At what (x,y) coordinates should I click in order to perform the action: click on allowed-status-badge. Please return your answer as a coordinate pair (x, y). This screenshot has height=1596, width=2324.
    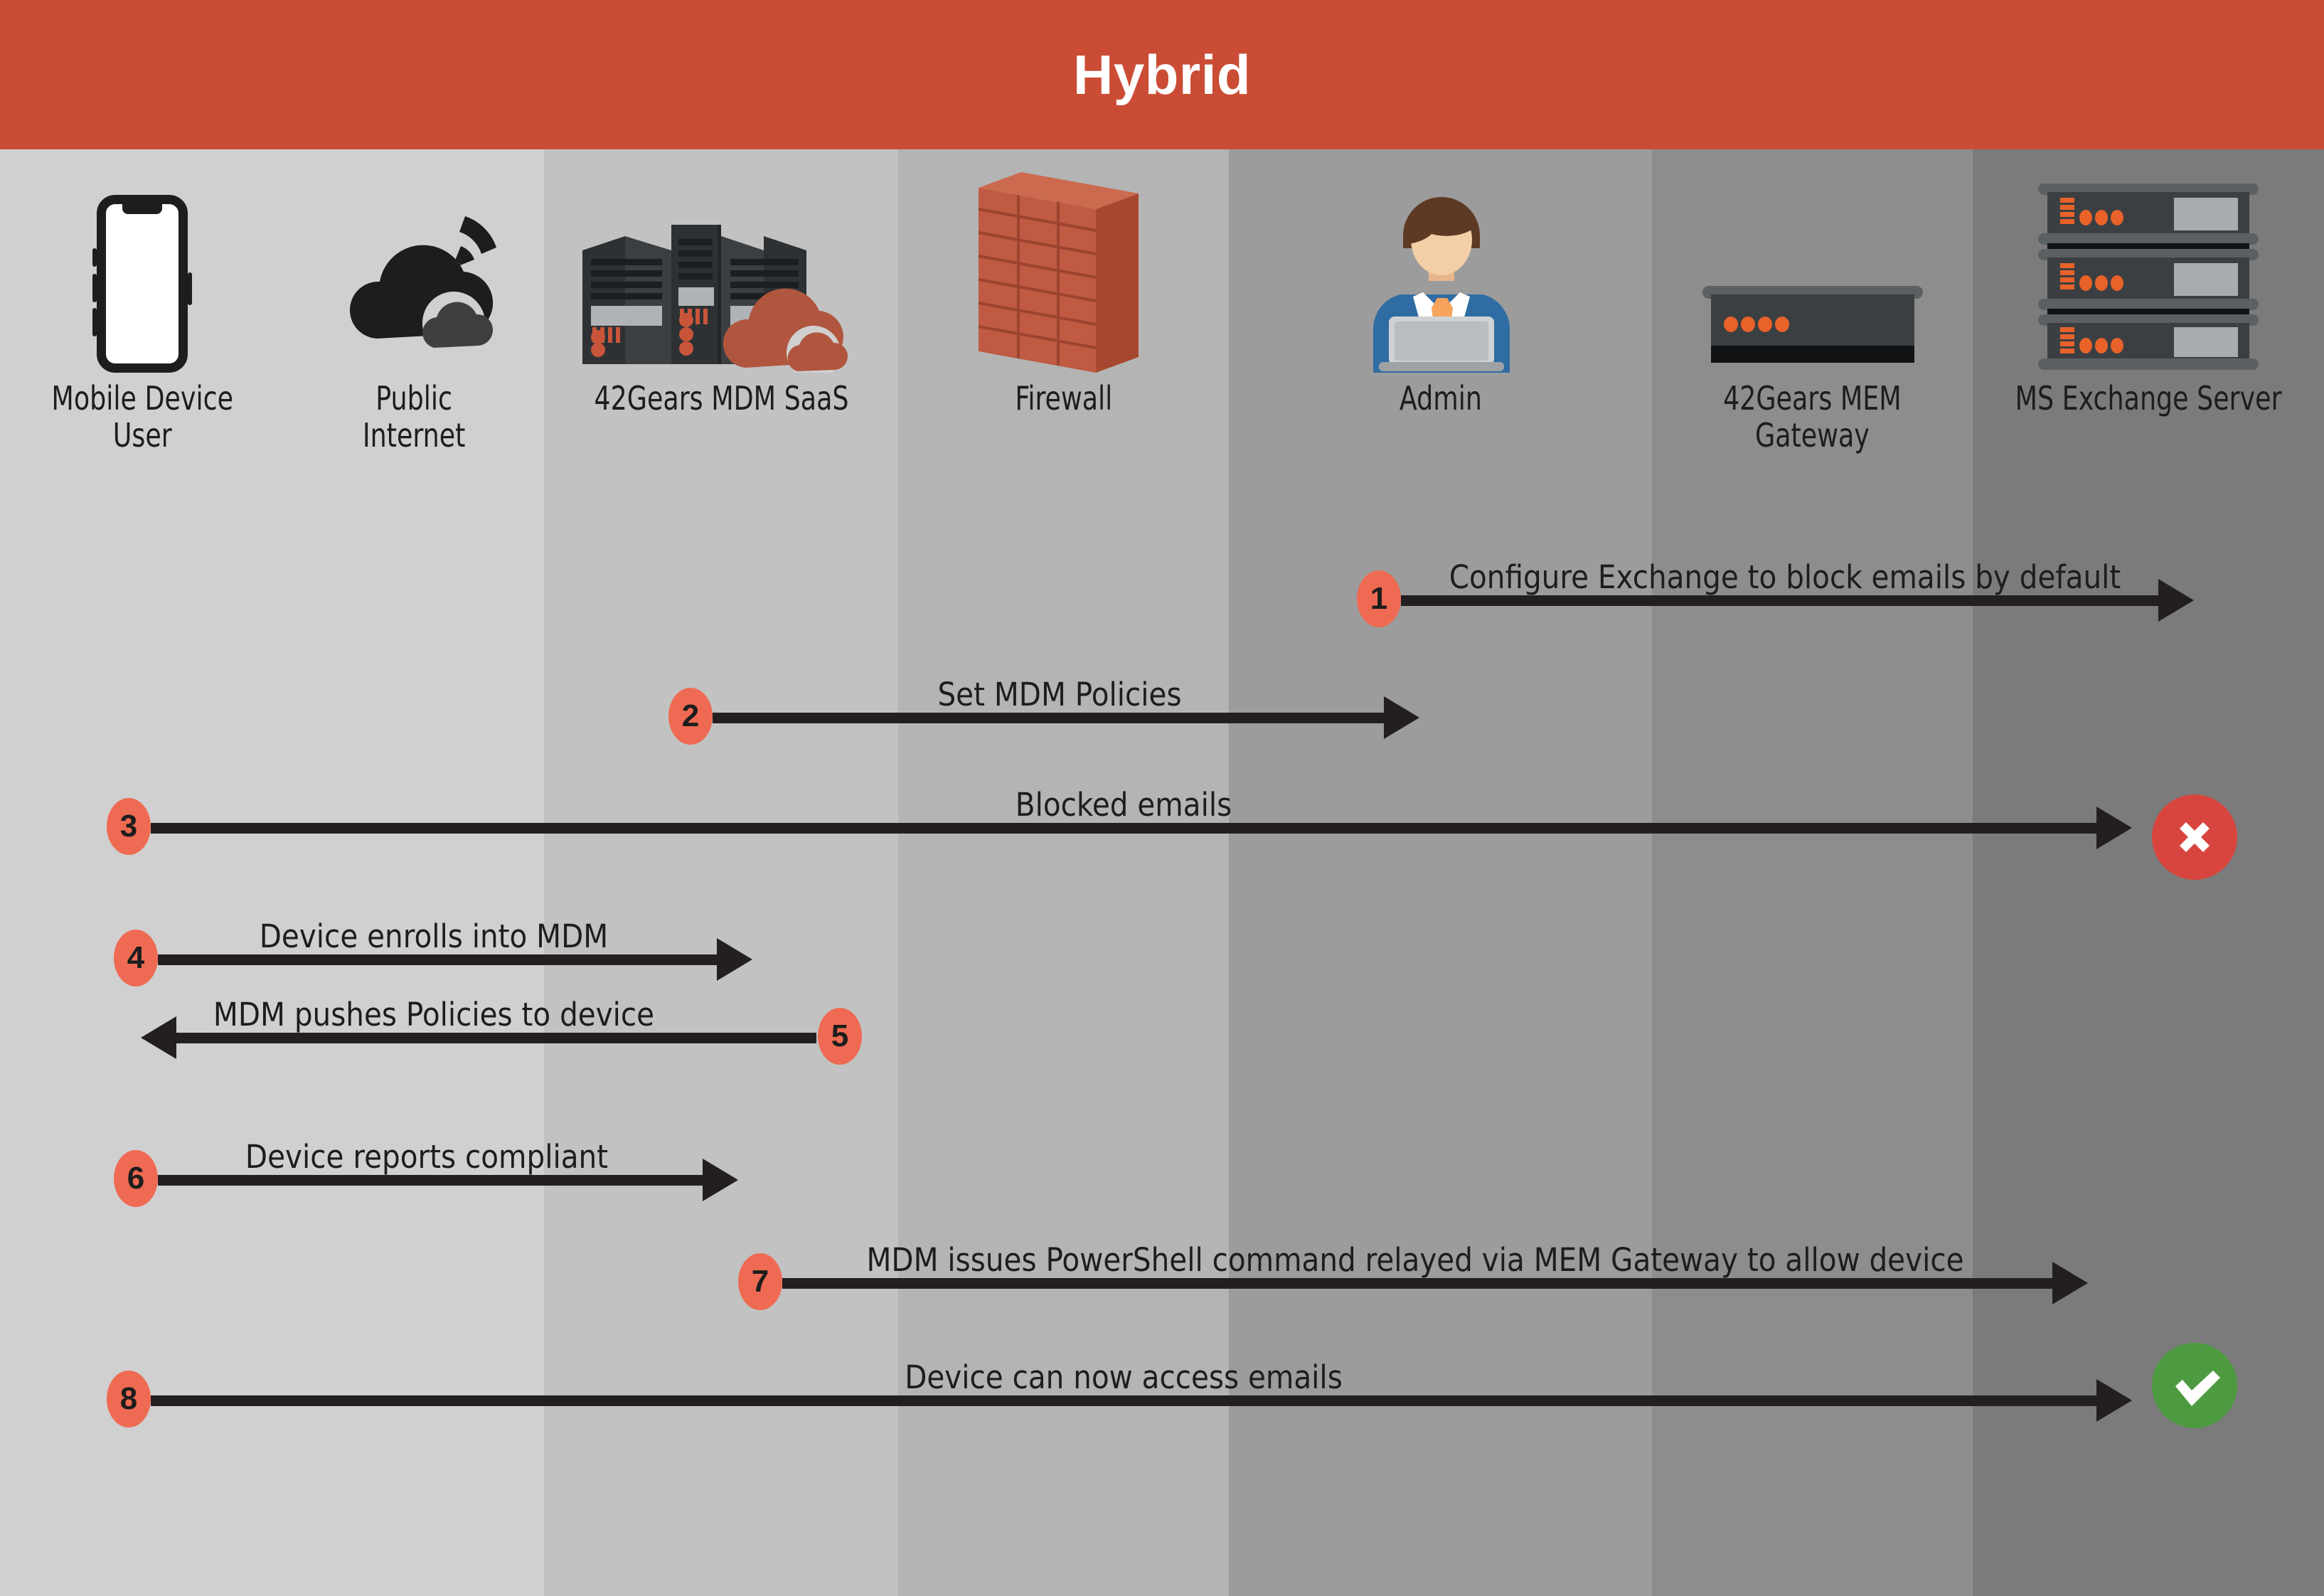
    Looking at the image, I should click on (2194, 1385).